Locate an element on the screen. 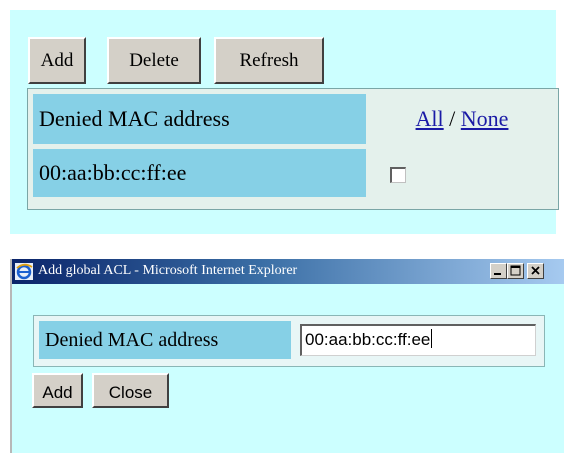  mac-address-input: 00:aa:bb:cc:ff:ee is located at coordinates (418, 340).